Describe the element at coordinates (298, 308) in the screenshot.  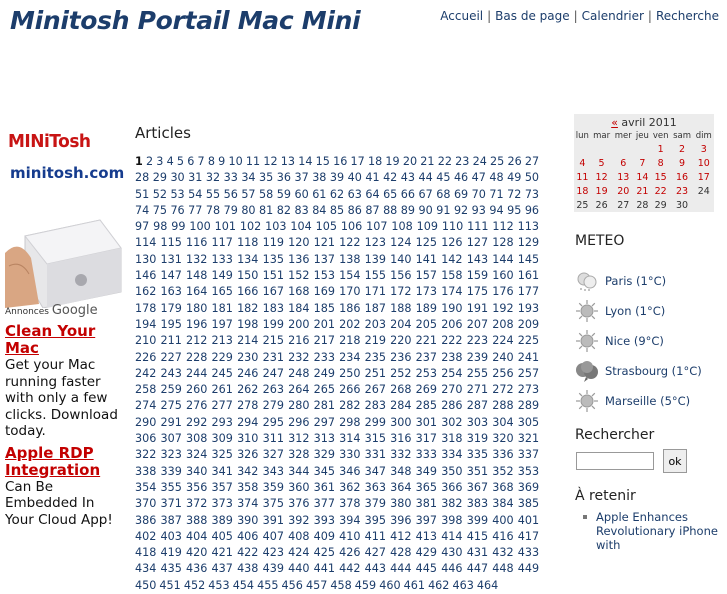
I see `page-link: 184` at that location.